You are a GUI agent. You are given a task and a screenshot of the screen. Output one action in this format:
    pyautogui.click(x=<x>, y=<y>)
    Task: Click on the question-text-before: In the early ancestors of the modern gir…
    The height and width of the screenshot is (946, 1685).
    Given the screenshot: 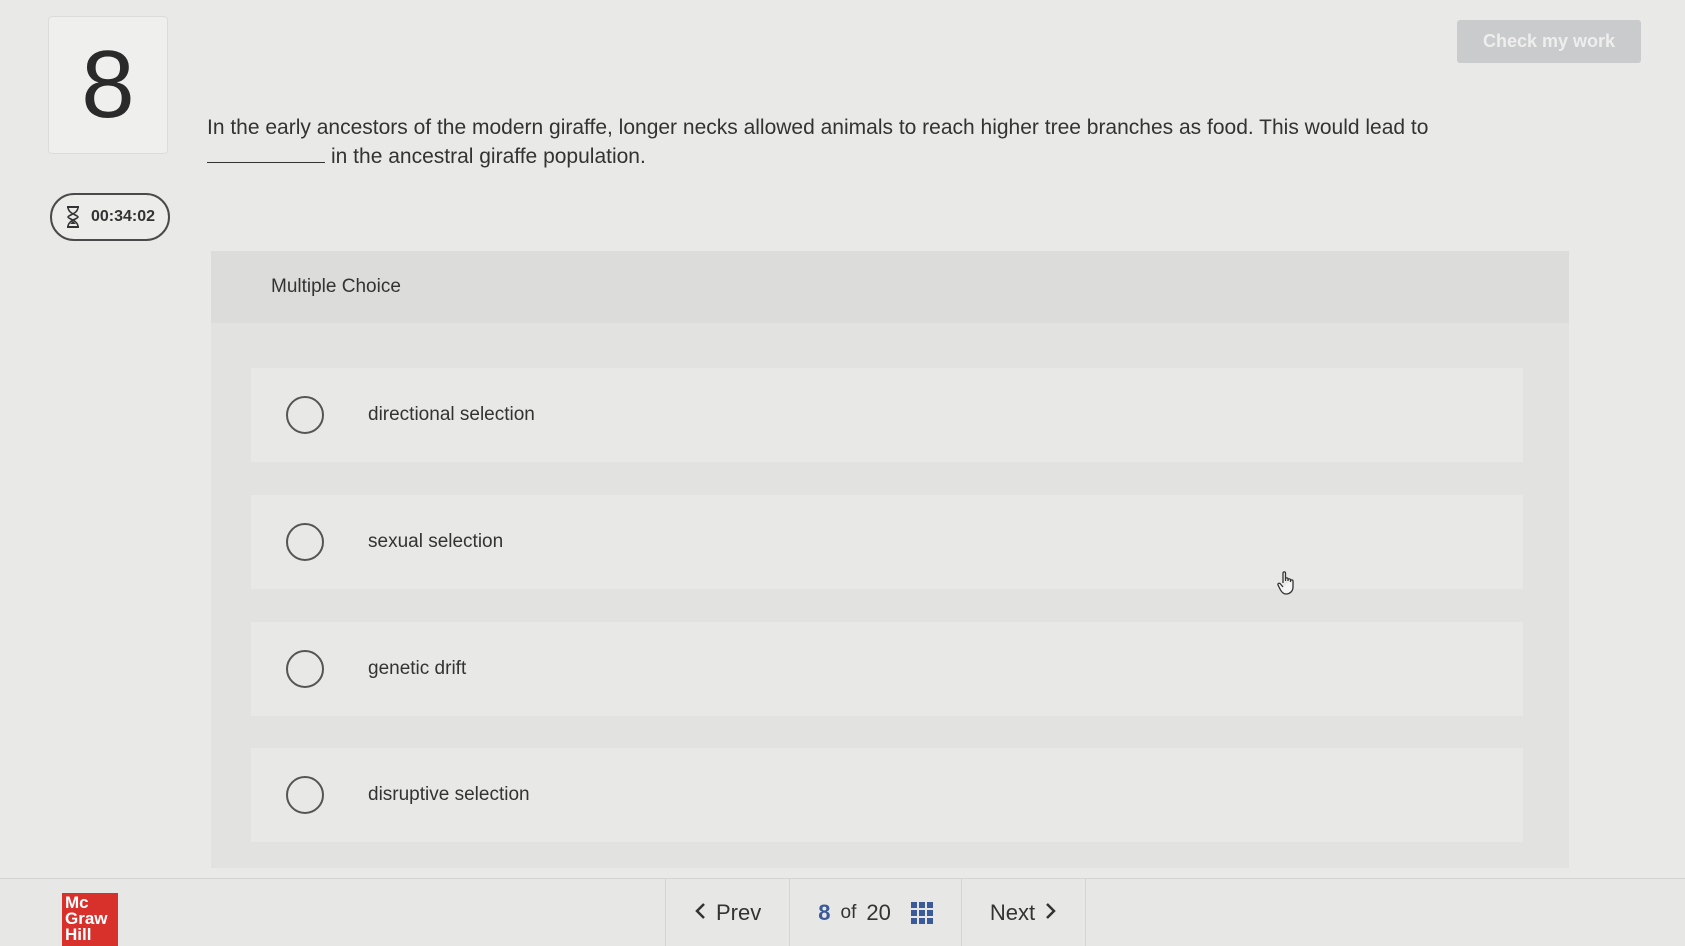 What is the action you would take?
    pyautogui.click(x=818, y=127)
    